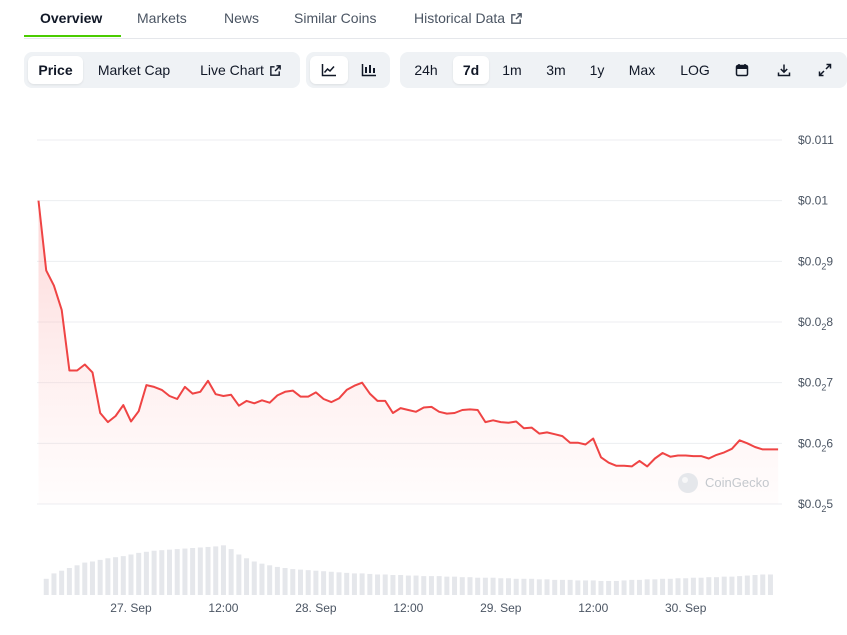 Image resolution: width=847 pixels, height=635 pixels. I want to click on tab-historical-data: Historical Data, so click(468, 18).